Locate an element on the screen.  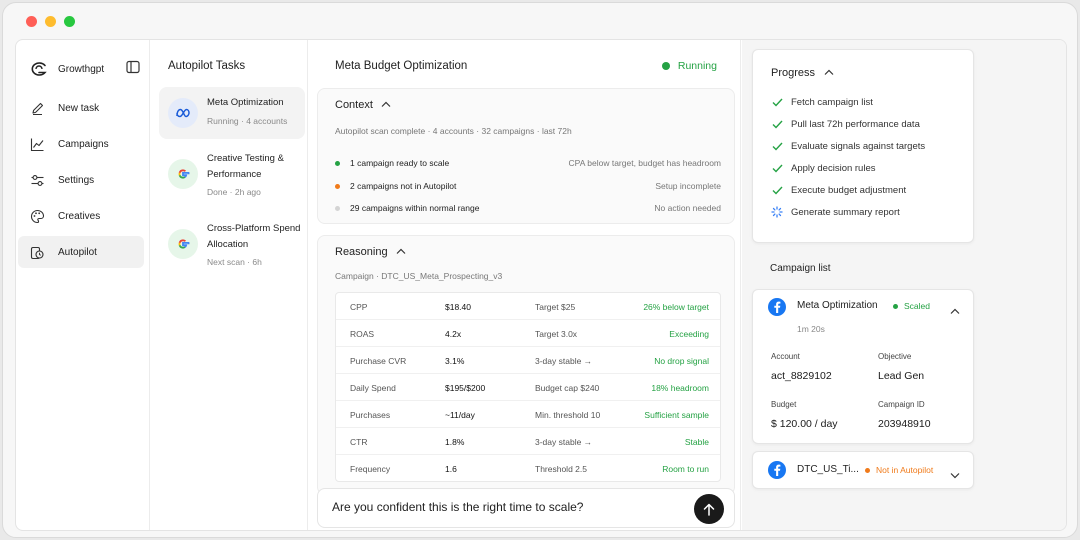
reasoning-campaign: Campaign · DTC_US_Meta_Prospecting_v3 is located at coordinates (419, 276).